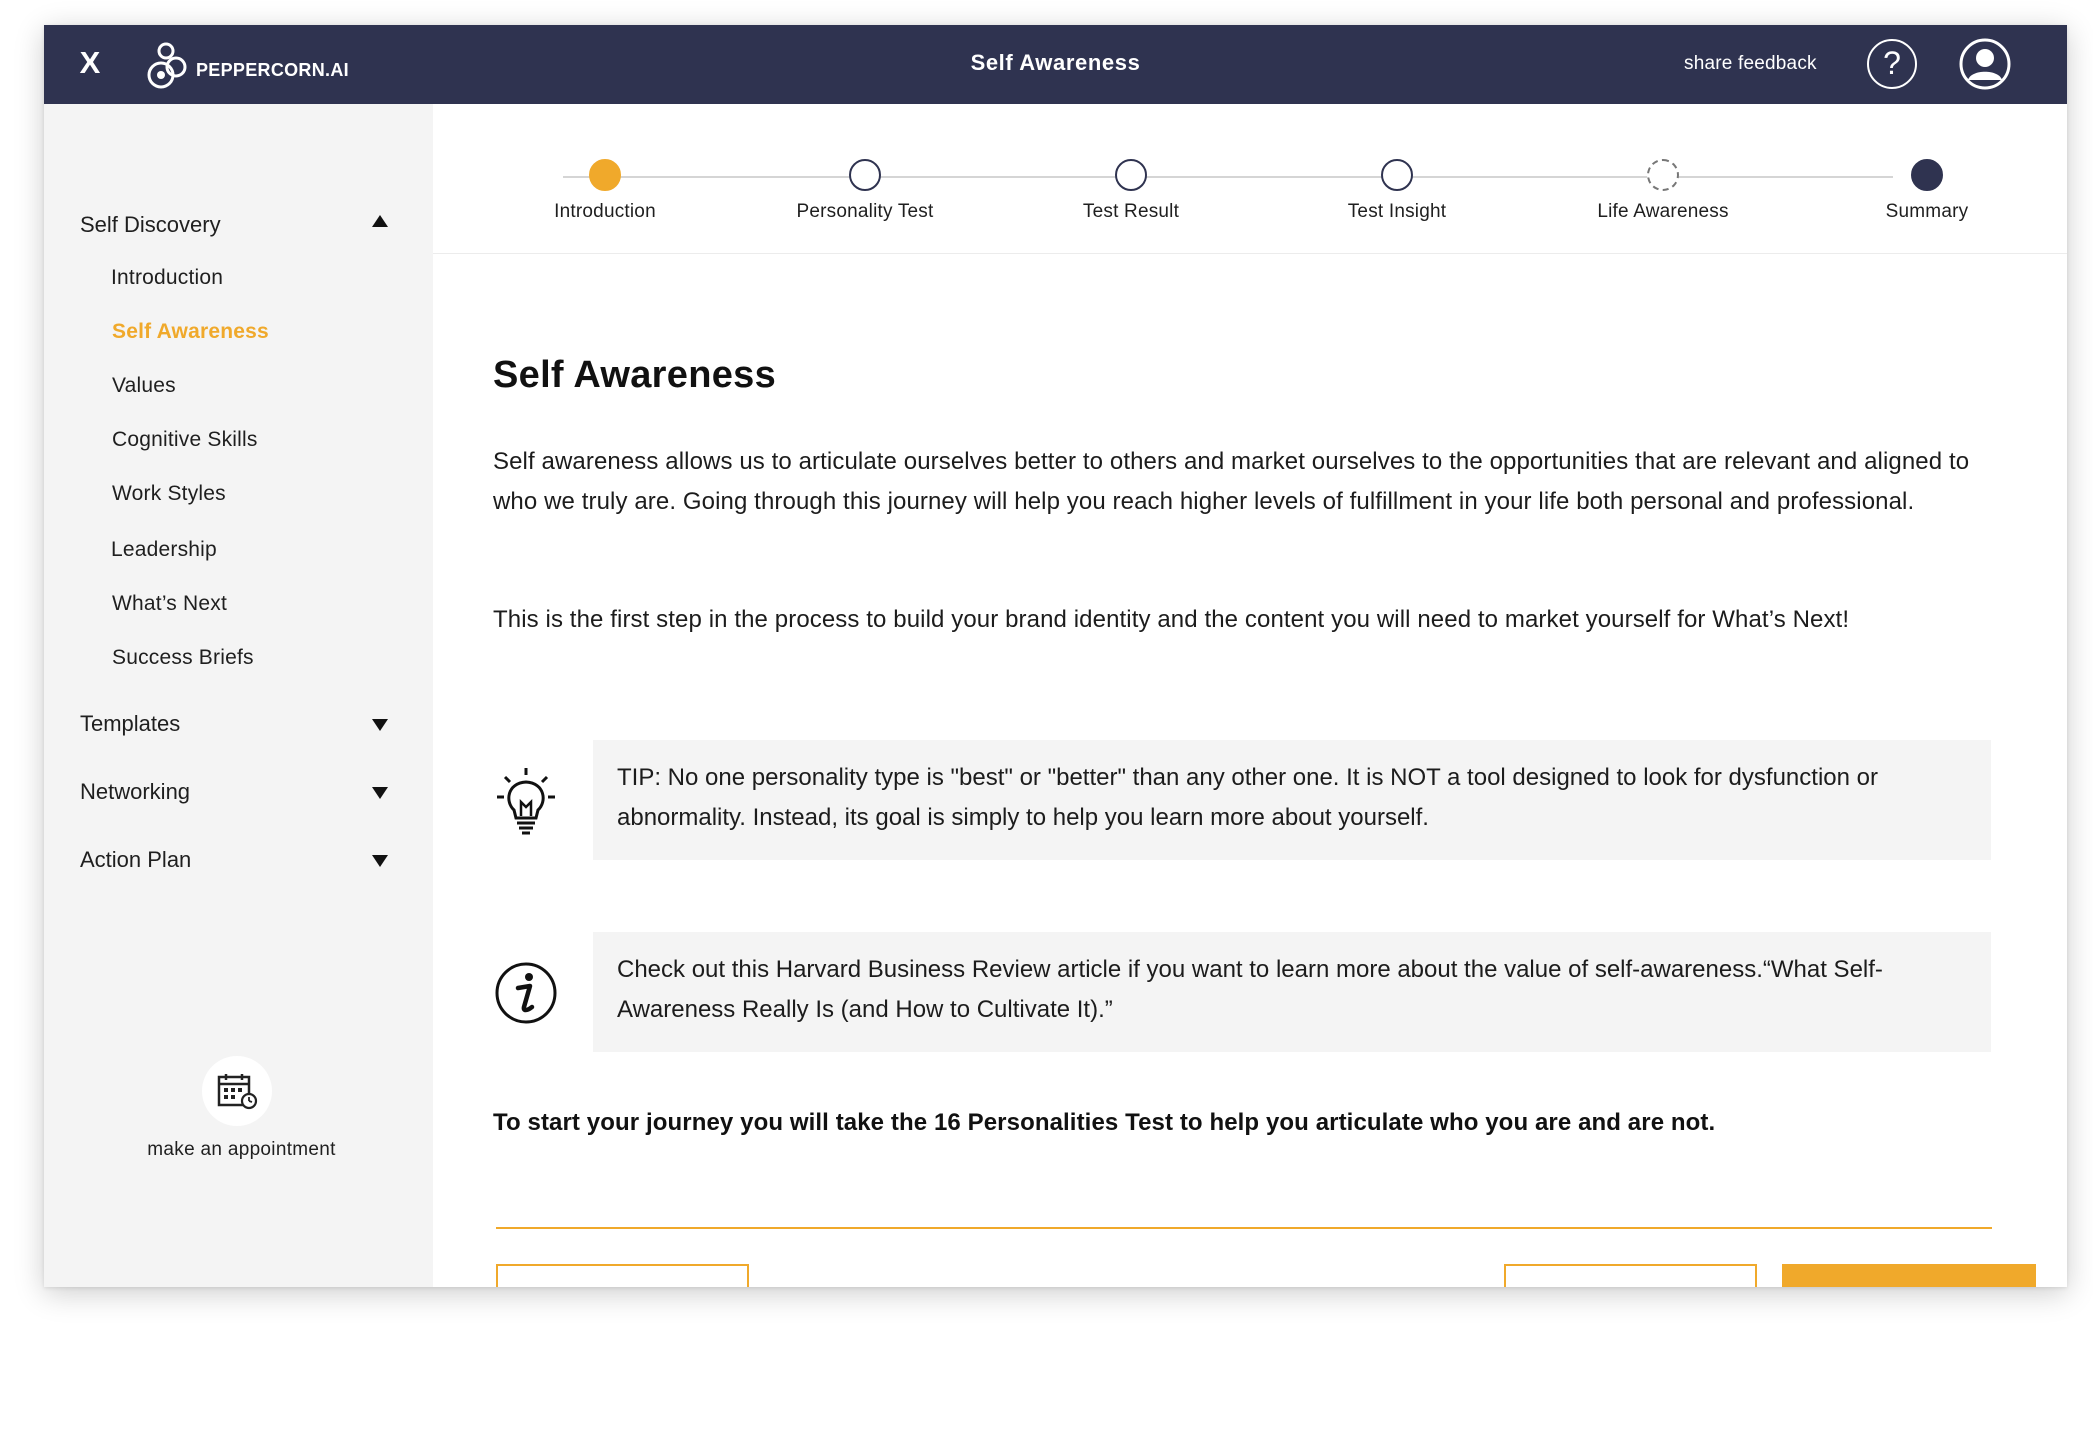 The height and width of the screenshot is (1442, 2093). What do you see at coordinates (865, 211) in the screenshot?
I see `step-label: Personality Test` at bounding box center [865, 211].